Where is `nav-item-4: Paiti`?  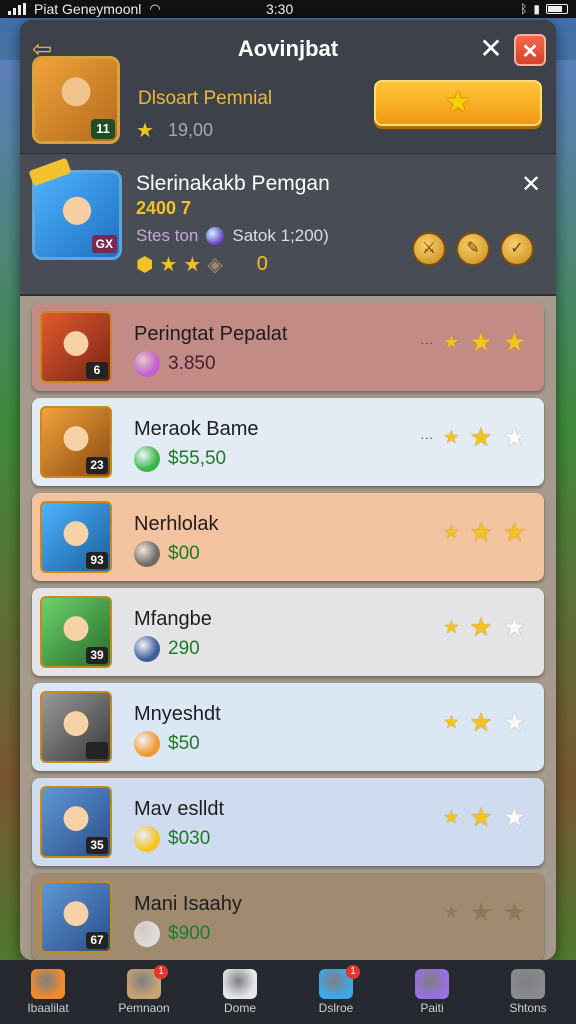 nav-item-4: Paiti is located at coordinates (432, 992).